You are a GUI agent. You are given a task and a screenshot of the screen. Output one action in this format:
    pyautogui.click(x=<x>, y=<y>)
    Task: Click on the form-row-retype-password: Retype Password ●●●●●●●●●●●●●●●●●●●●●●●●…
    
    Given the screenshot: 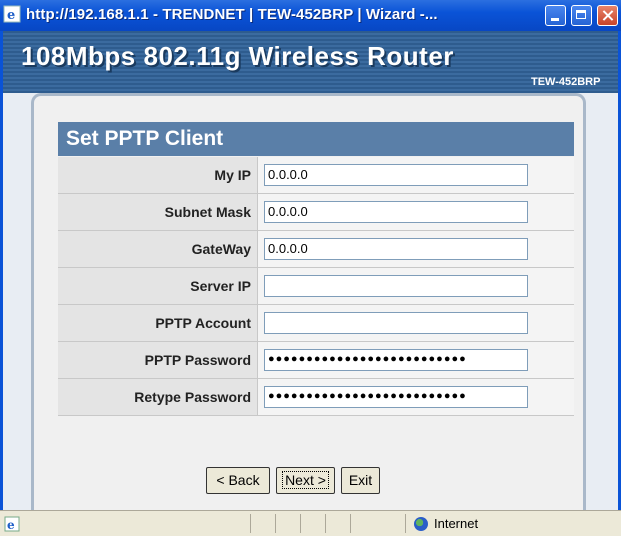 What is the action you would take?
    pyautogui.click(x=316, y=397)
    